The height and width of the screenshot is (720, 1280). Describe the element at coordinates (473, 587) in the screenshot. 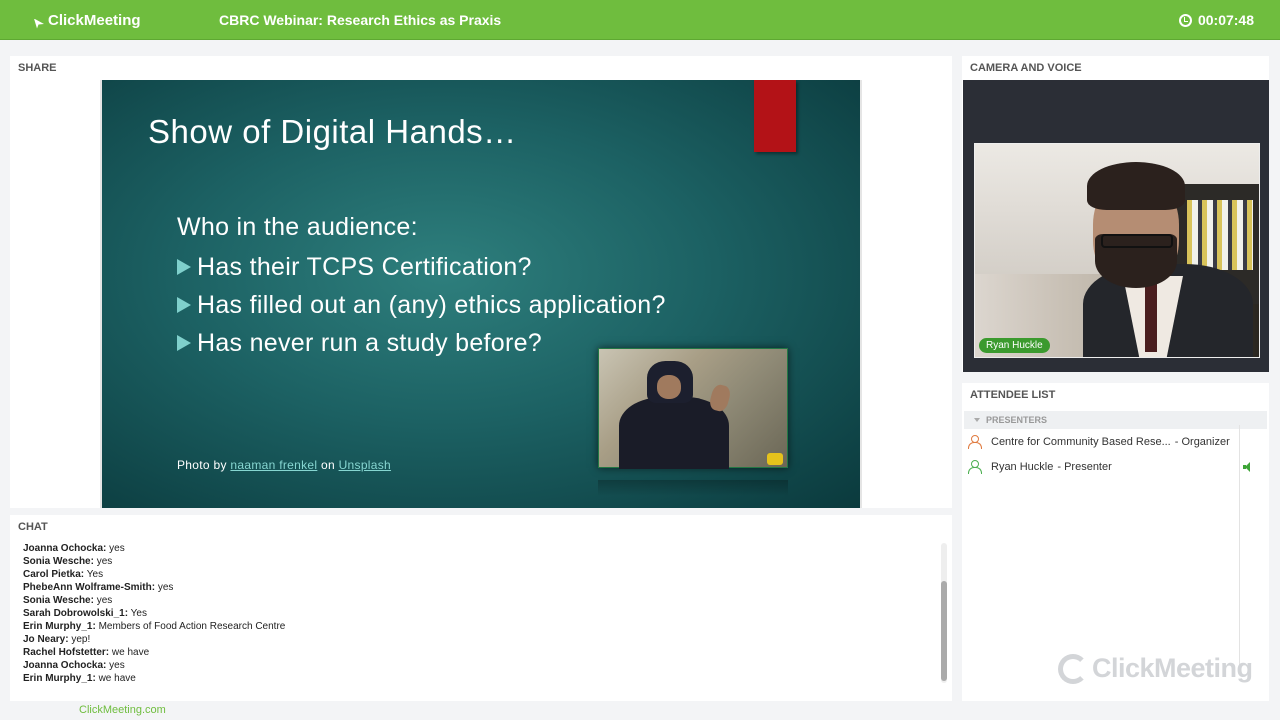

I see `chat-message: PhebeAnn Wolframe-Smith: yes` at that location.